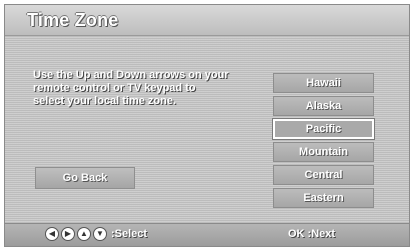 This screenshot has height=251, width=414. What do you see at coordinates (68, 234) in the screenshot?
I see `right-arrow-icon: ▶` at bounding box center [68, 234].